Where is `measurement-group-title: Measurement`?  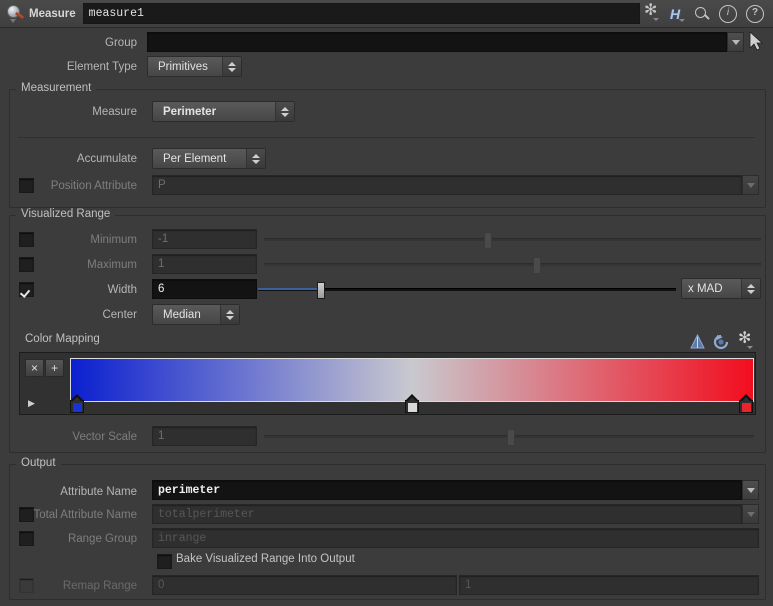 measurement-group-title: Measurement is located at coordinates (56, 88).